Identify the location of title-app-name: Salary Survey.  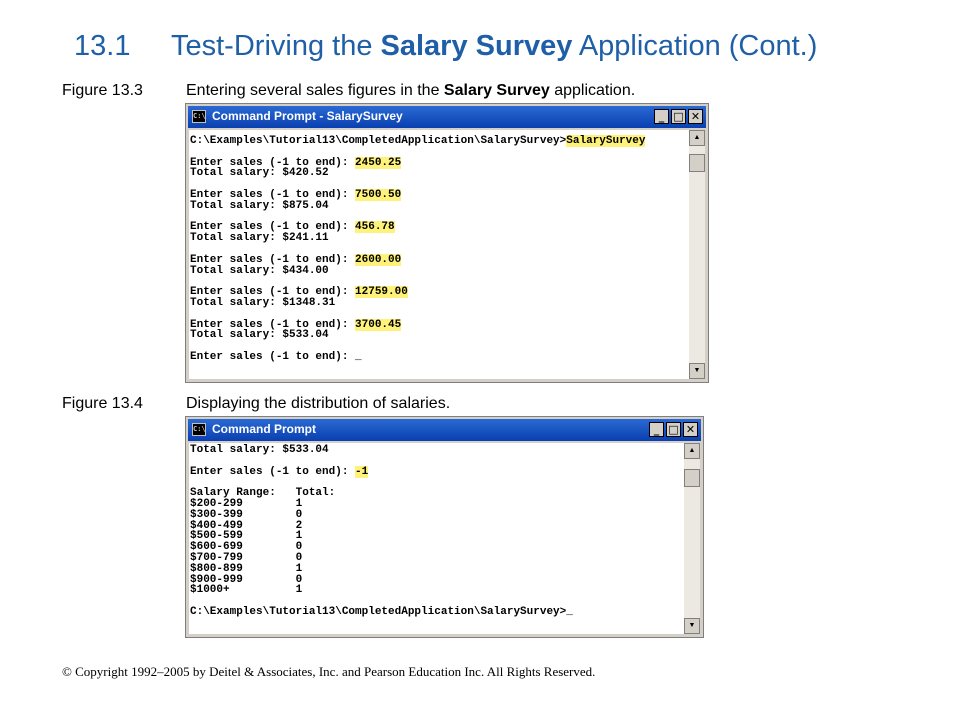
(476, 46).